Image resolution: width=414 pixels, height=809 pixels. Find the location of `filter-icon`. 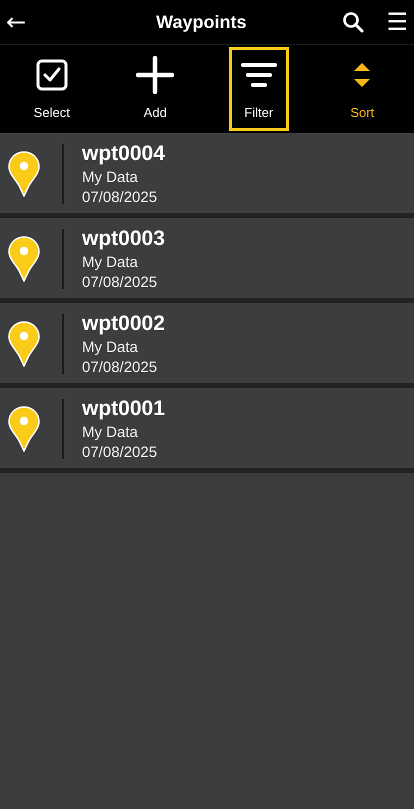

filter-icon is located at coordinates (258, 75).